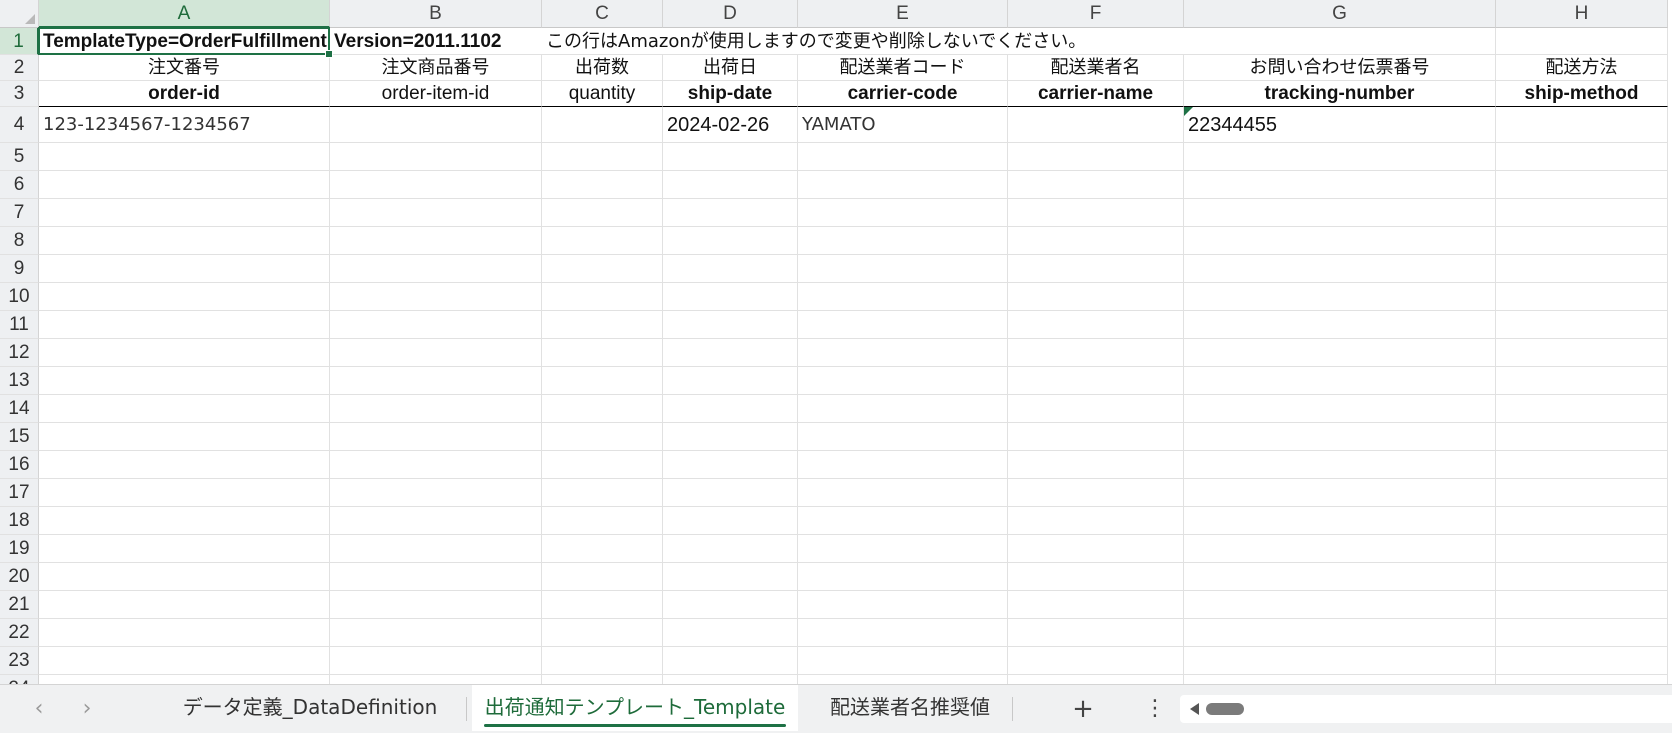 This screenshot has width=1672, height=733. Describe the element at coordinates (1155, 709) in the screenshot. I see `more-options-icon: ⋮` at that location.